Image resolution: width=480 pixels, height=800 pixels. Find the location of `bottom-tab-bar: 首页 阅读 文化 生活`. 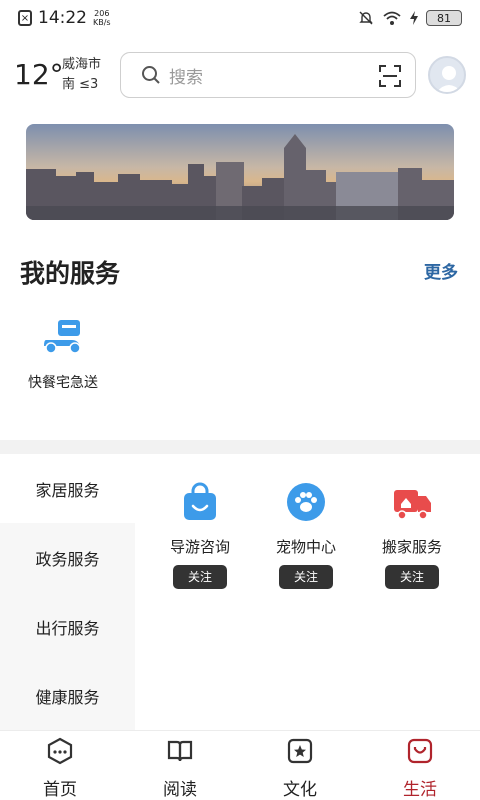

bottom-tab-bar: 首页 阅读 文化 生活 is located at coordinates (240, 765).